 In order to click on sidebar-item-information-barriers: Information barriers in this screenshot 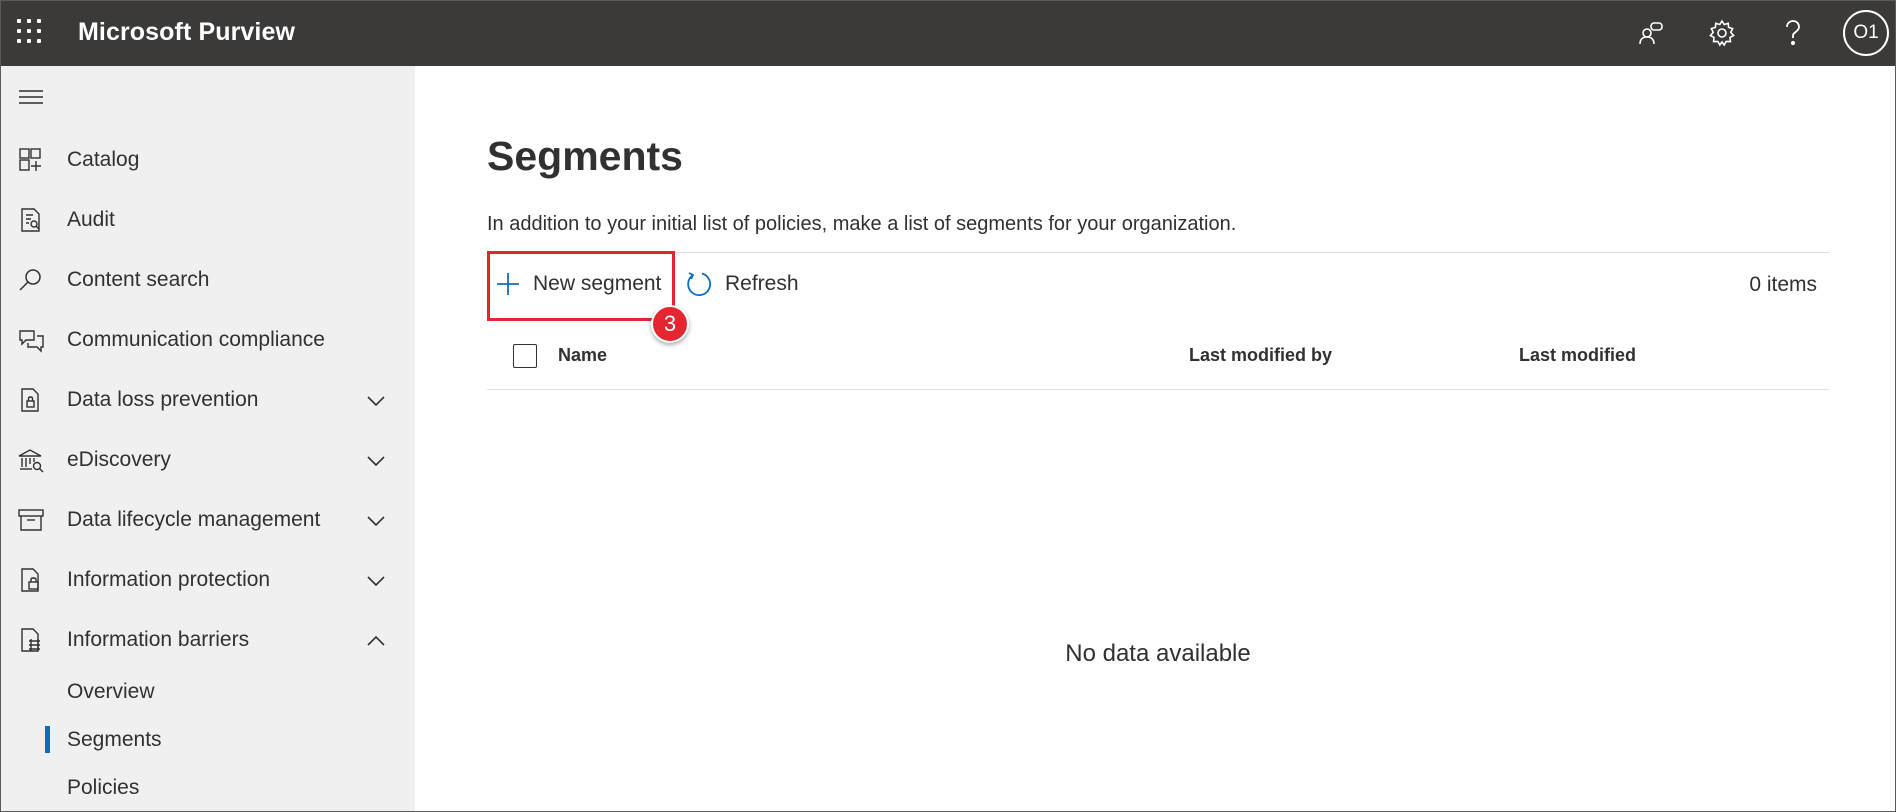, I will do `click(208, 640)`.